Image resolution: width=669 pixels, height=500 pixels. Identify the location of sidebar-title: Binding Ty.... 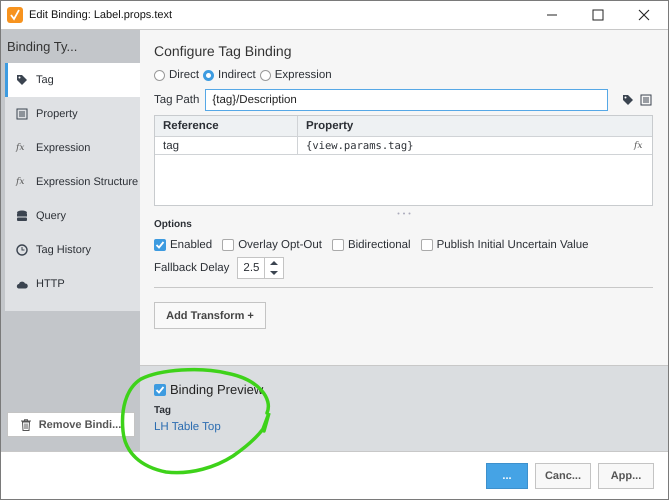
(42, 47).